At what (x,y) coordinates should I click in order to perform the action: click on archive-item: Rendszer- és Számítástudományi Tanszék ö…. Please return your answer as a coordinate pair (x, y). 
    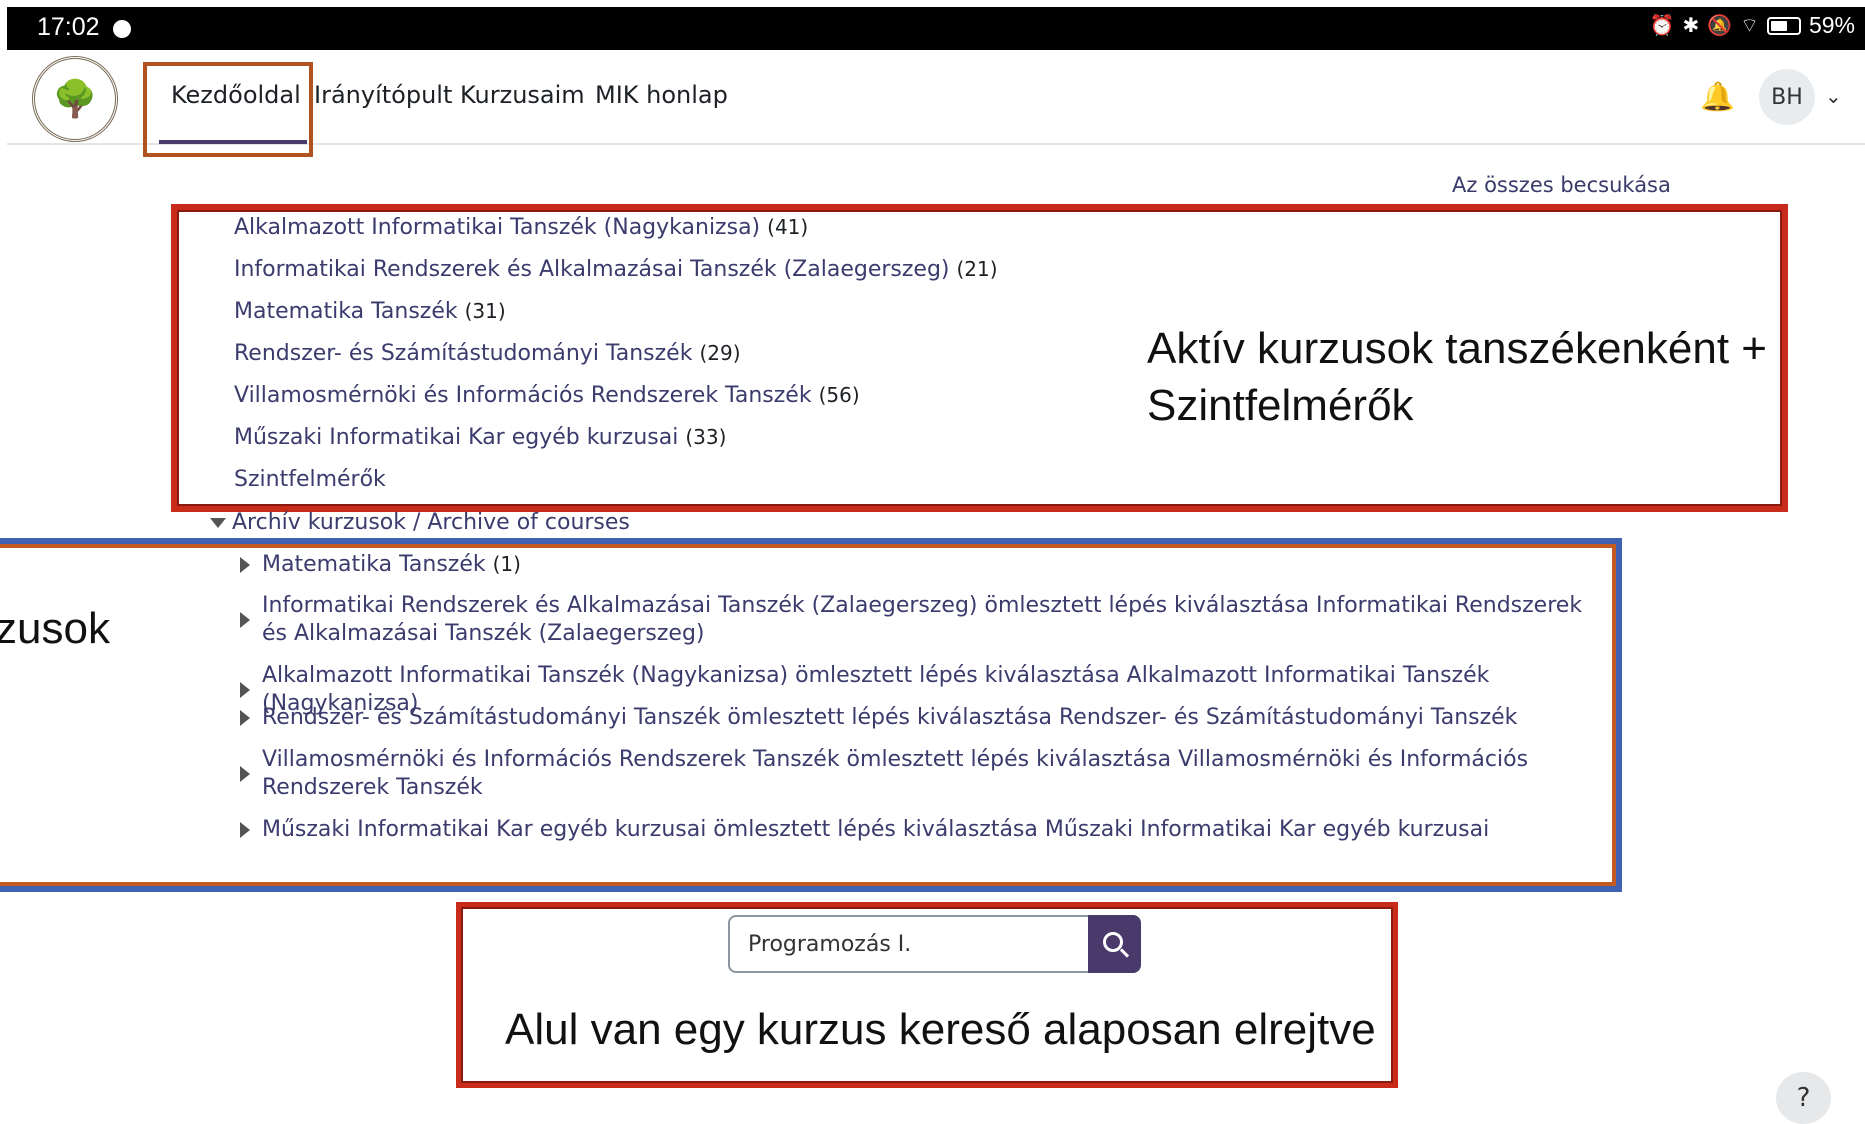
    Looking at the image, I should click on (925, 718).